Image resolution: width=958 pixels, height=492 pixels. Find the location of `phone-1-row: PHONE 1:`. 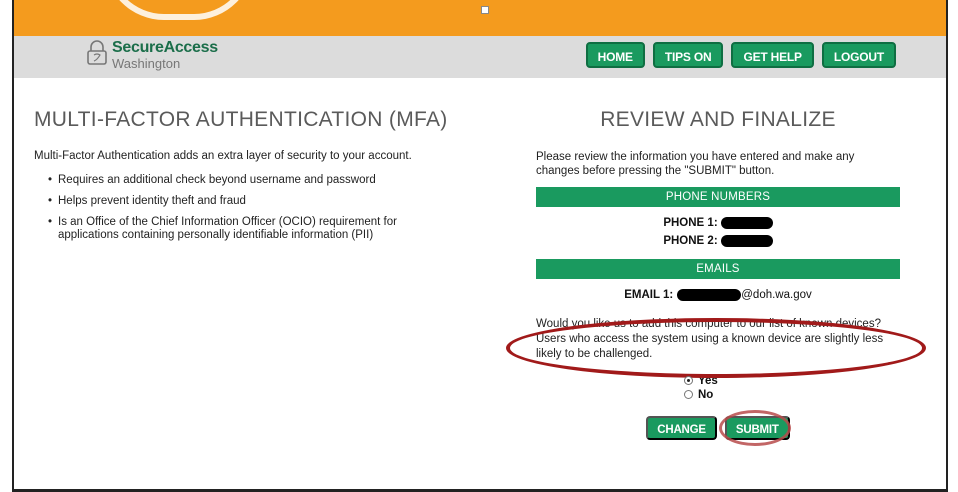

phone-1-row: PHONE 1: is located at coordinates (718, 222).